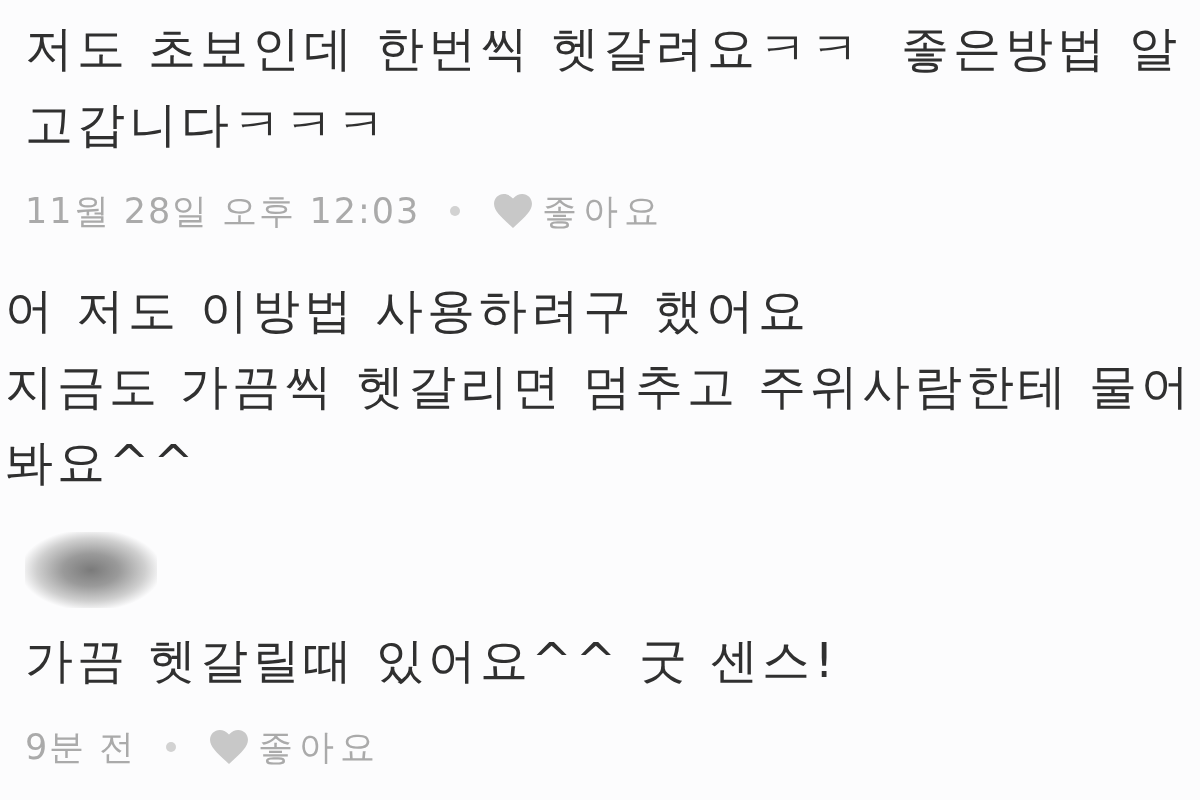 The width and height of the screenshot is (1200, 800). What do you see at coordinates (81, 747) in the screenshot?
I see `comment-time: 9분 전` at bounding box center [81, 747].